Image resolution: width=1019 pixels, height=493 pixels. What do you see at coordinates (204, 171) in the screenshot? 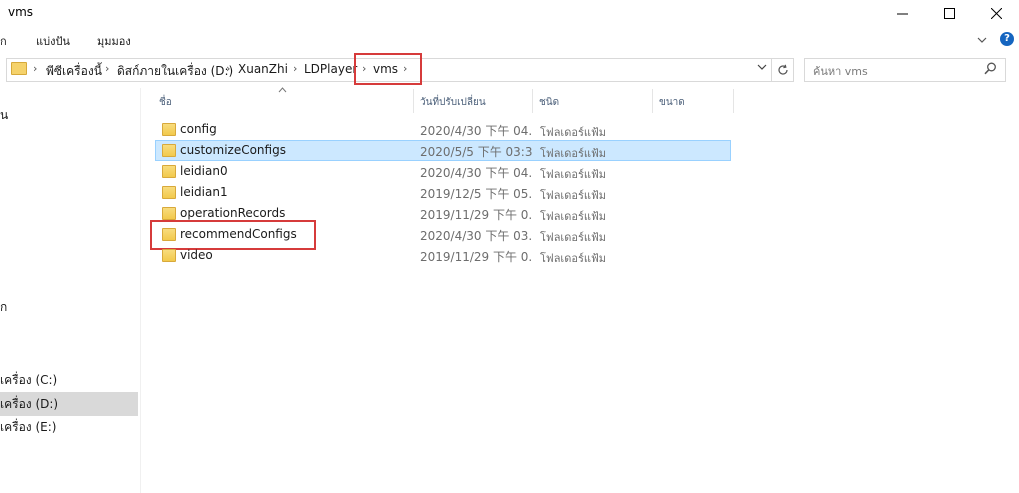
I see `file-name: leidian0` at bounding box center [204, 171].